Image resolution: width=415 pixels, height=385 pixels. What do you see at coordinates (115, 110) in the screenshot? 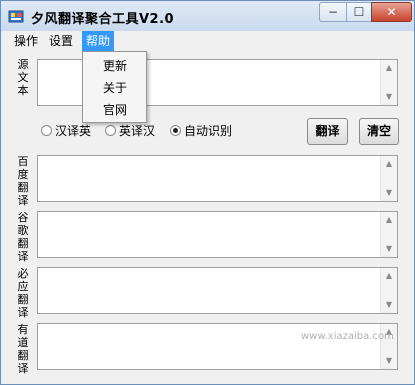
I see `menu-item-website: 官网` at bounding box center [115, 110].